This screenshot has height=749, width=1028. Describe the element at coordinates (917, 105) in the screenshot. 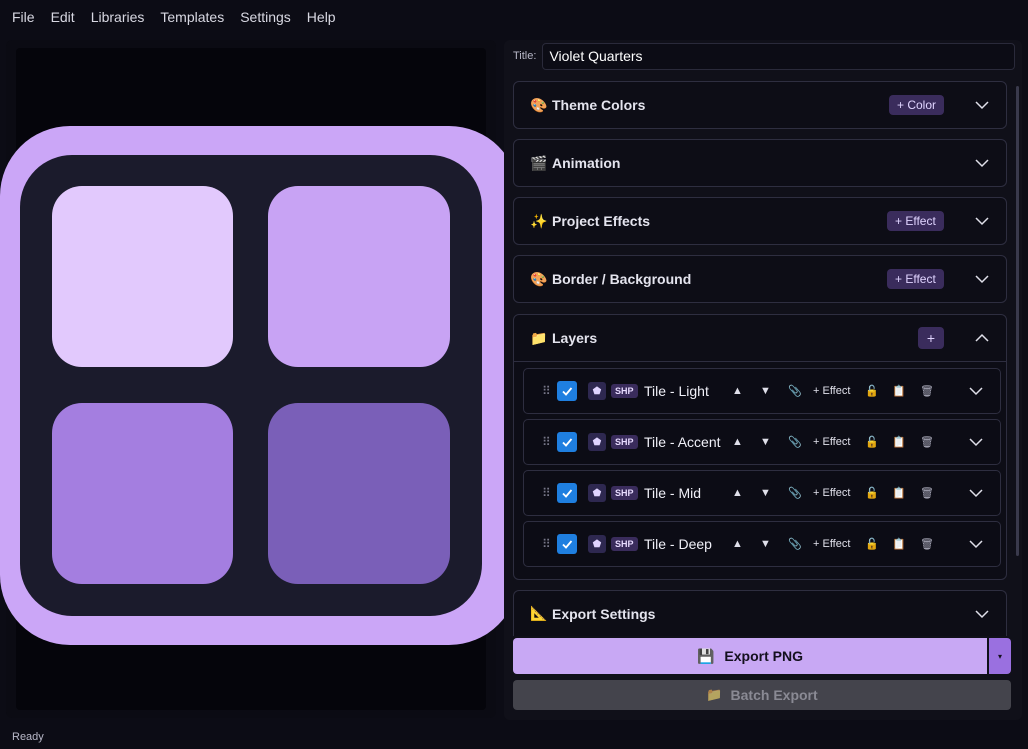

I see `add-color-button: + Color` at that location.